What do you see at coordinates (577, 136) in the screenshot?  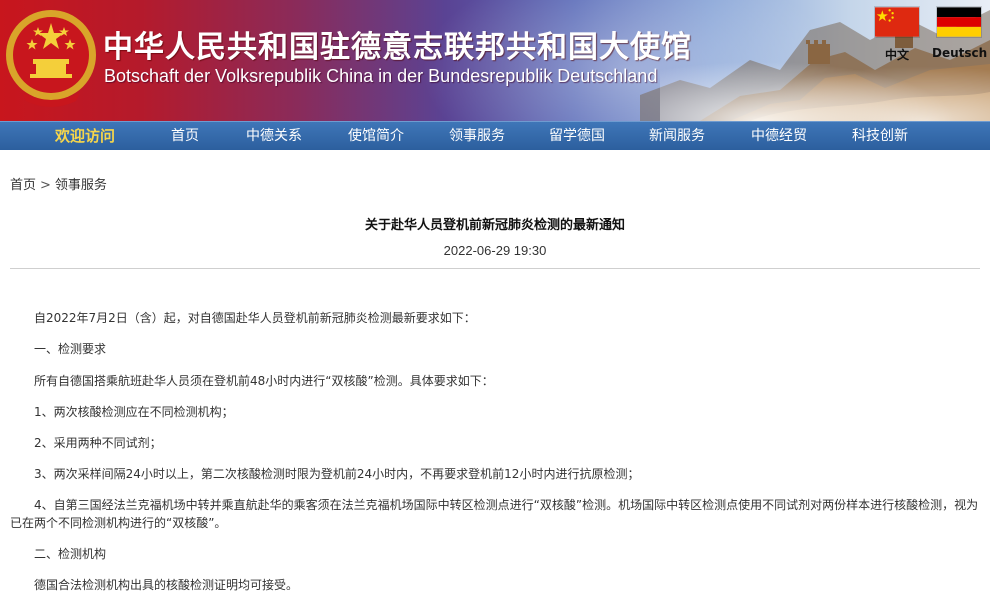 I see `nav-study-in-germany: 留学德国` at bounding box center [577, 136].